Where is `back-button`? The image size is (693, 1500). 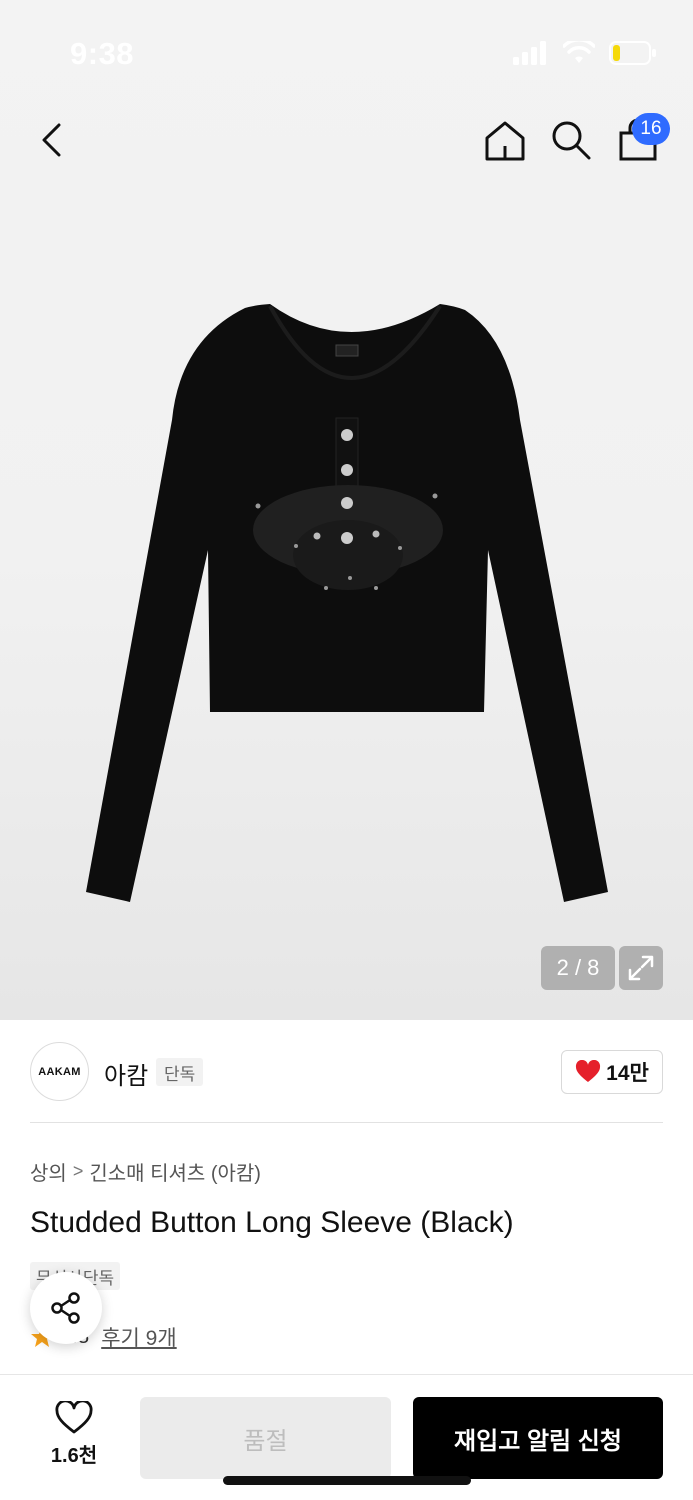 back-button is located at coordinates (52, 140).